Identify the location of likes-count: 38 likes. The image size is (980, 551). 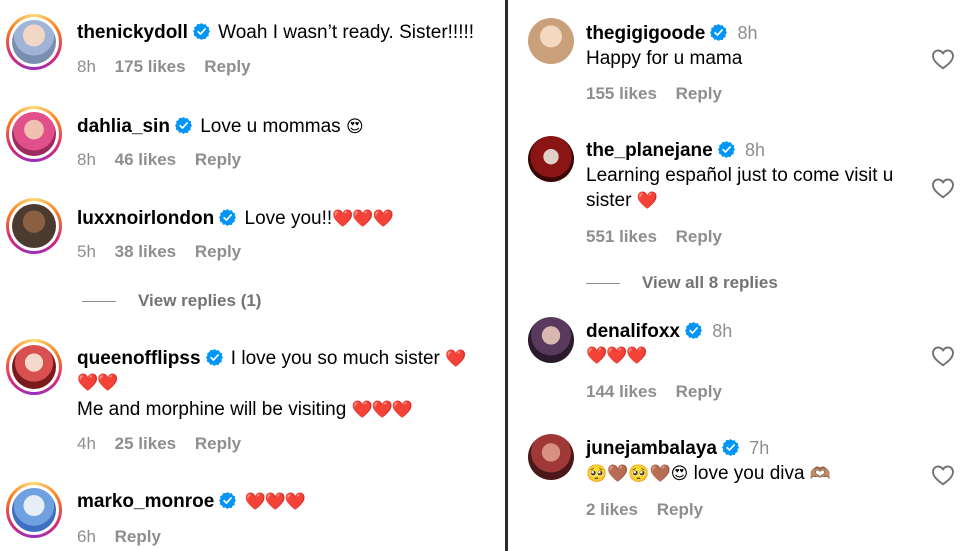
(145, 251).